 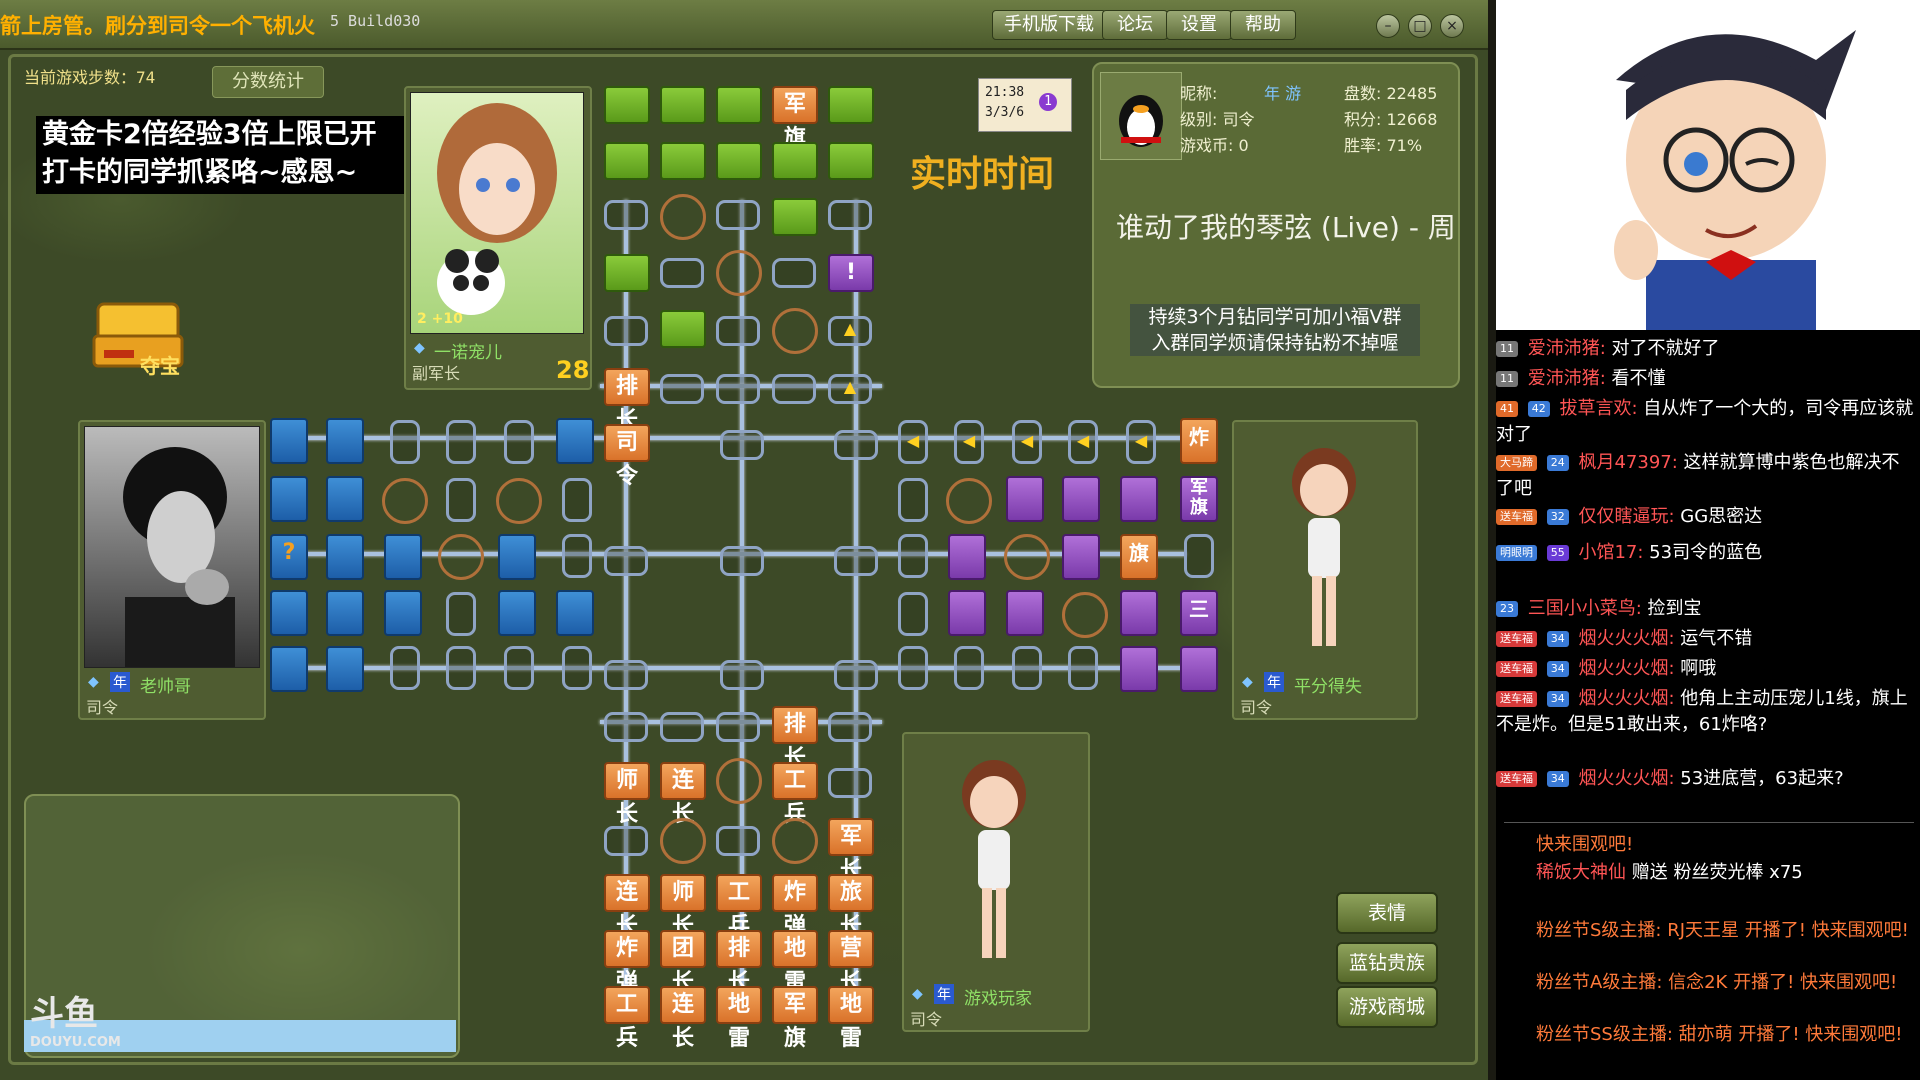 What do you see at coordinates (1627, 462) in the screenshot?
I see `chat-username: 枫月47397:` at bounding box center [1627, 462].